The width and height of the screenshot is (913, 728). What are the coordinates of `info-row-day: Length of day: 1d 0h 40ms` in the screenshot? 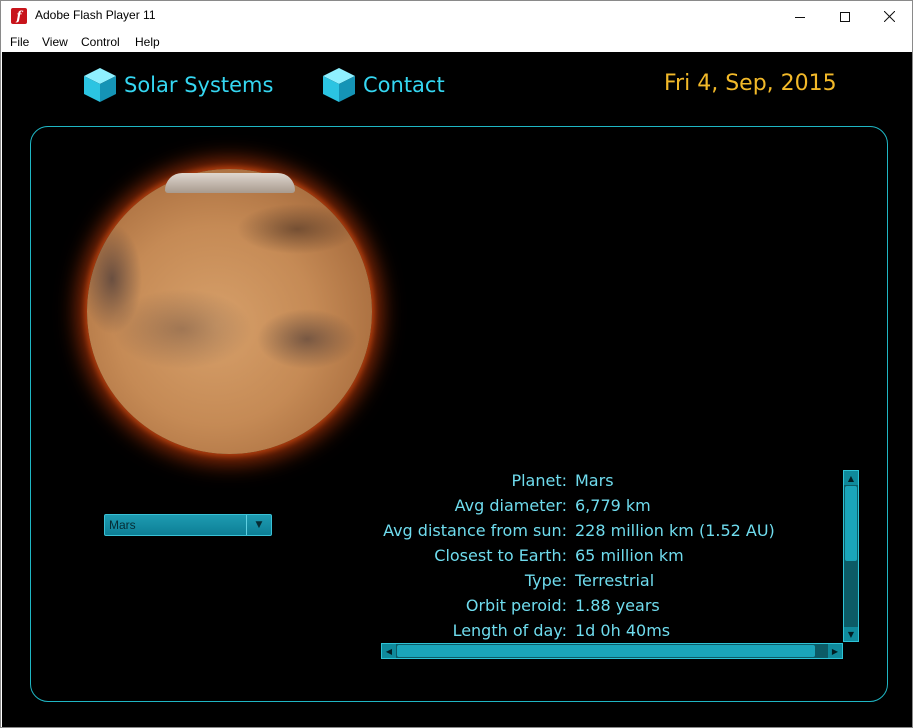 It's located at (610, 632).